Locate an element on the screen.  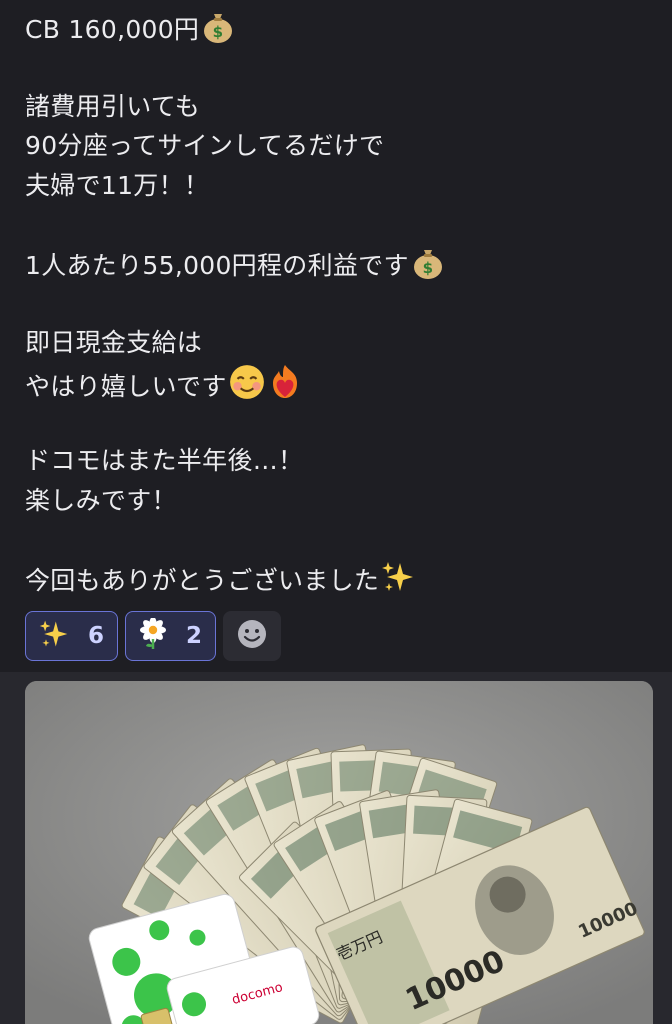
white-flower-icon is located at coordinates (153, 635).